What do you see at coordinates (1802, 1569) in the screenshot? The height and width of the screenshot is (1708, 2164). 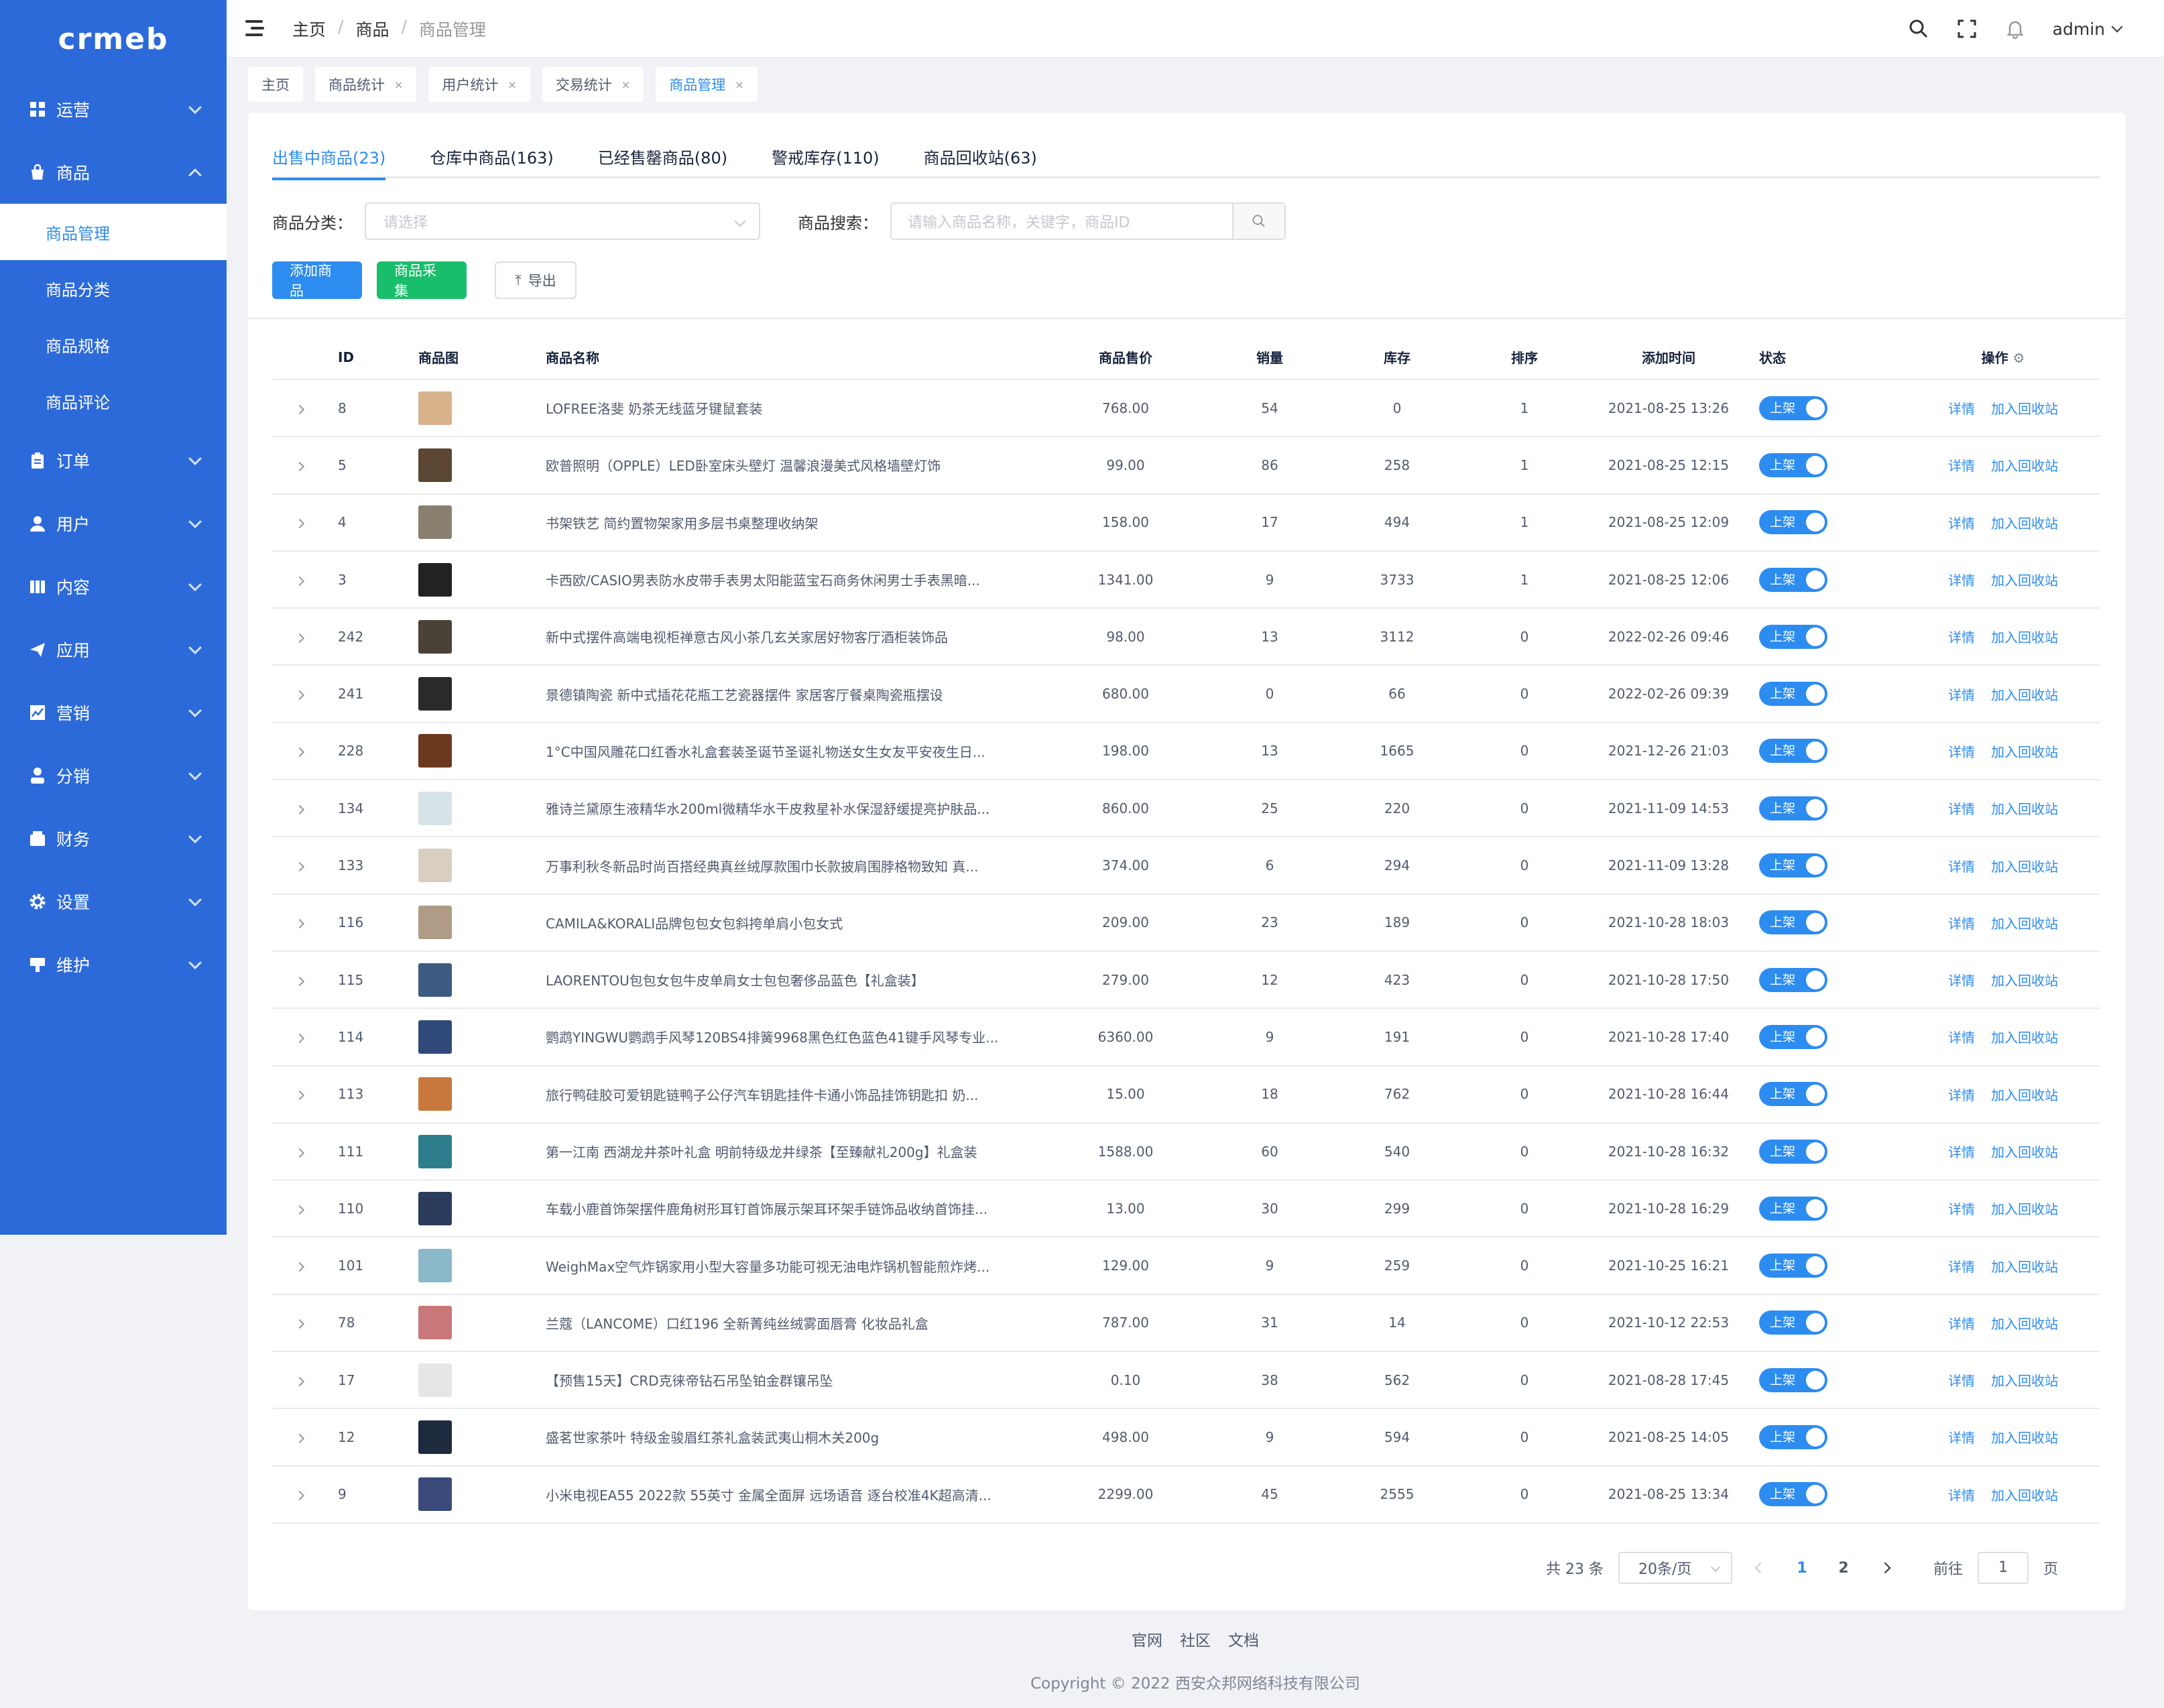 I see `page-1: 1` at bounding box center [1802, 1569].